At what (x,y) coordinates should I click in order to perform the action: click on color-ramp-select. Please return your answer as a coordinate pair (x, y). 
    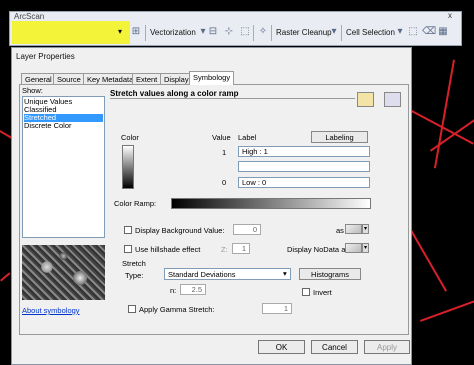
    Looking at the image, I should click on (271, 203).